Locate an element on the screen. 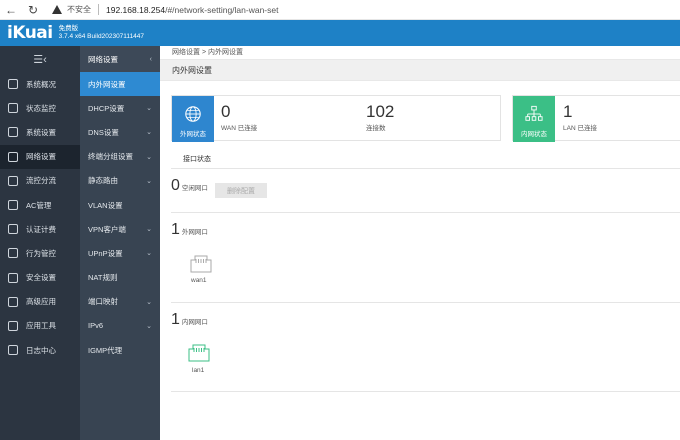 Image resolution: width=680 pixels, height=440 pixels. version-info: 免费版 3.7.4 x64 Build202307111447 is located at coordinates (101, 33).